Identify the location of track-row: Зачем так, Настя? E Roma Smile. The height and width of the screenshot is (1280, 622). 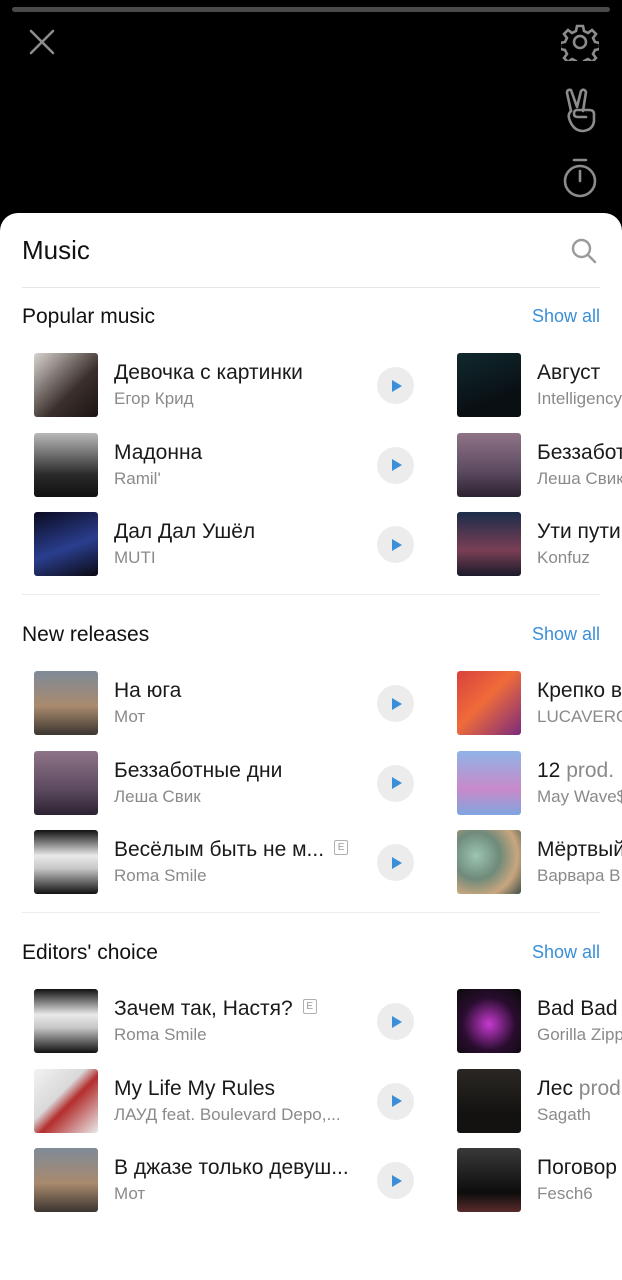
(229, 1021).